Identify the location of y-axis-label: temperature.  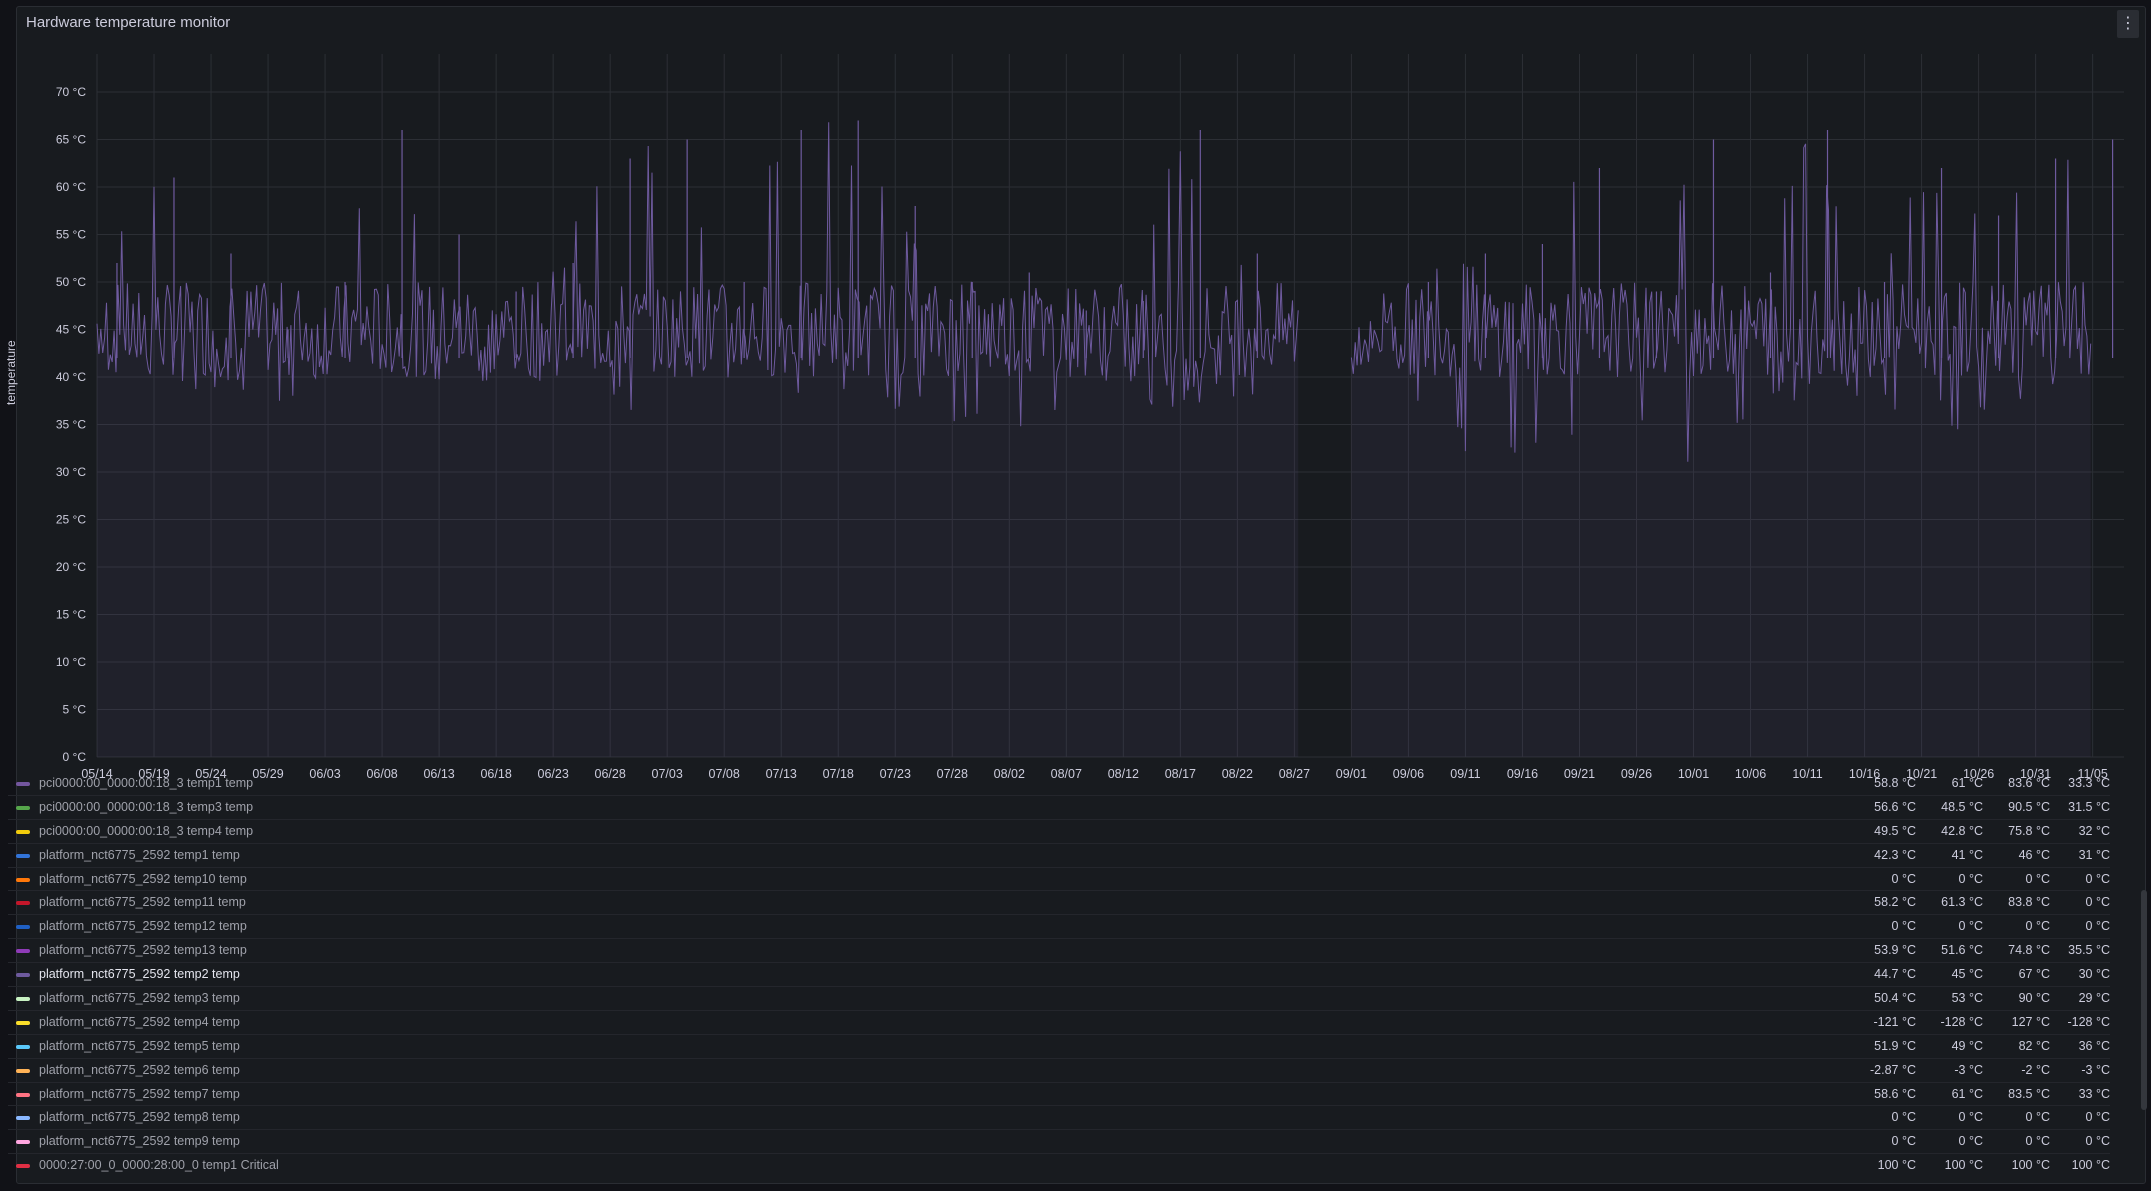
(11, 372).